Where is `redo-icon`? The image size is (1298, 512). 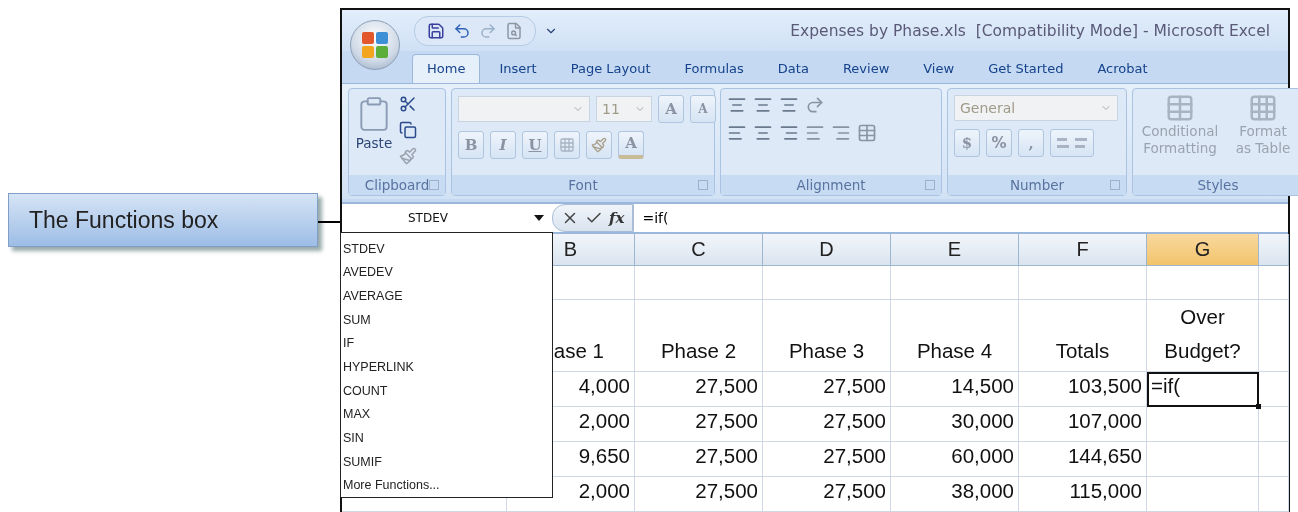
redo-icon is located at coordinates (488, 30).